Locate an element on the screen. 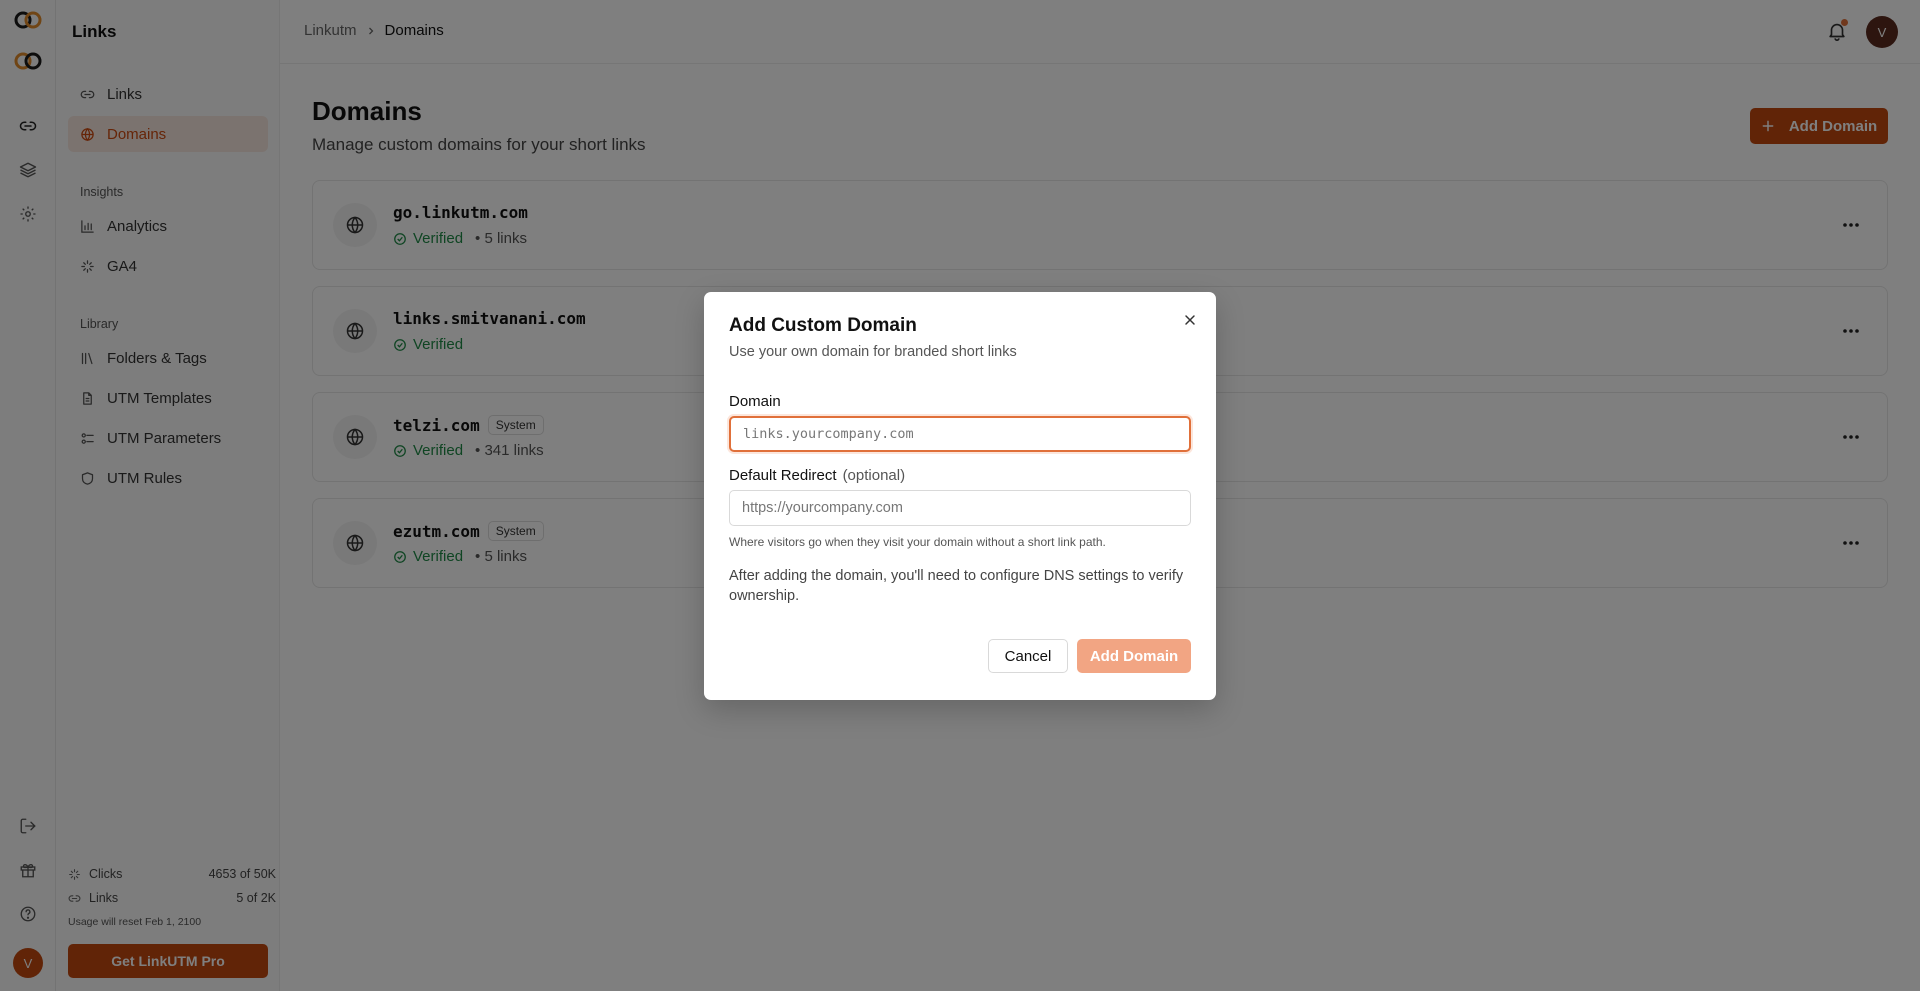  close-icon is located at coordinates (1190, 320).